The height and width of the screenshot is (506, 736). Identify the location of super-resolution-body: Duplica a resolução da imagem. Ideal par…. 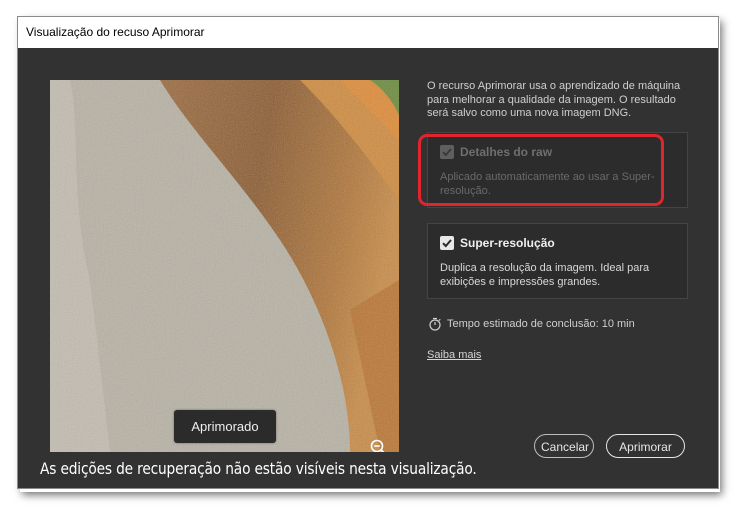
(545, 275).